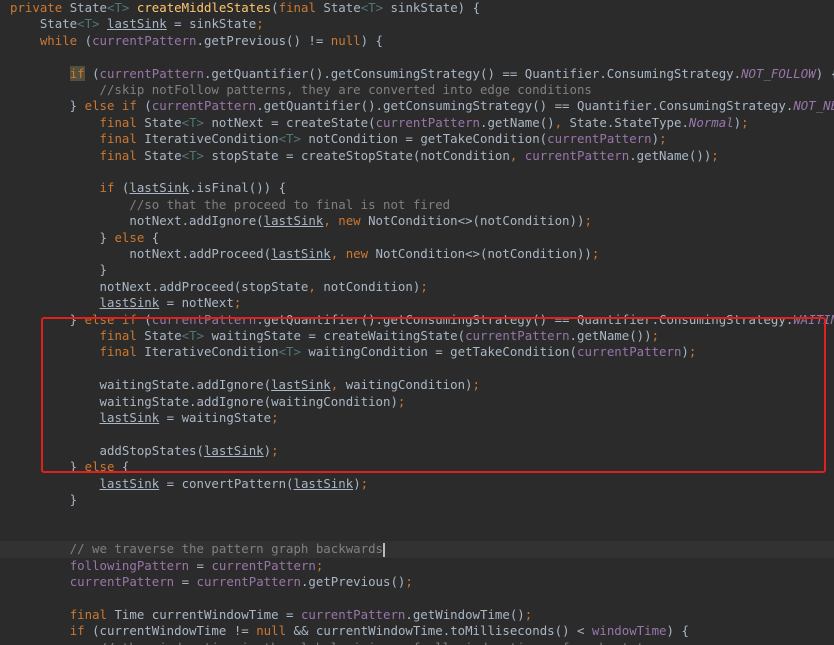  Describe the element at coordinates (211, 24) in the screenshot. I see `code-text: = sinkState` at that location.